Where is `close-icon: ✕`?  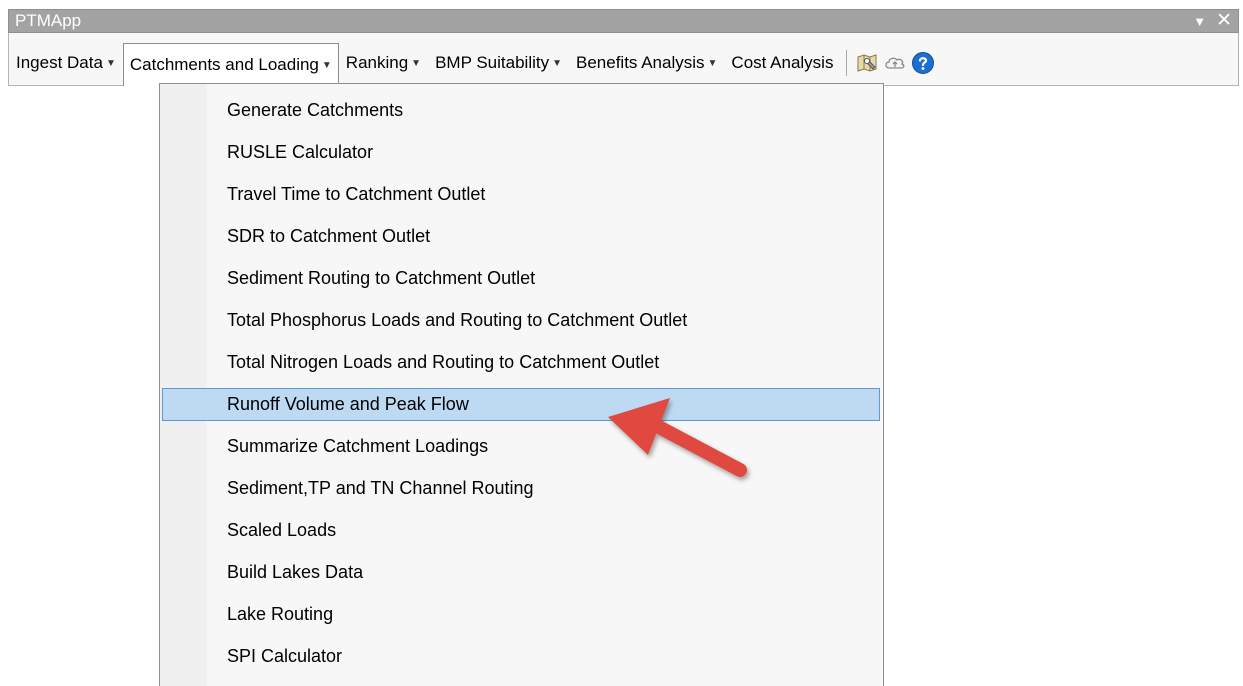
close-icon: ✕ is located at coordinates (1224, 20).